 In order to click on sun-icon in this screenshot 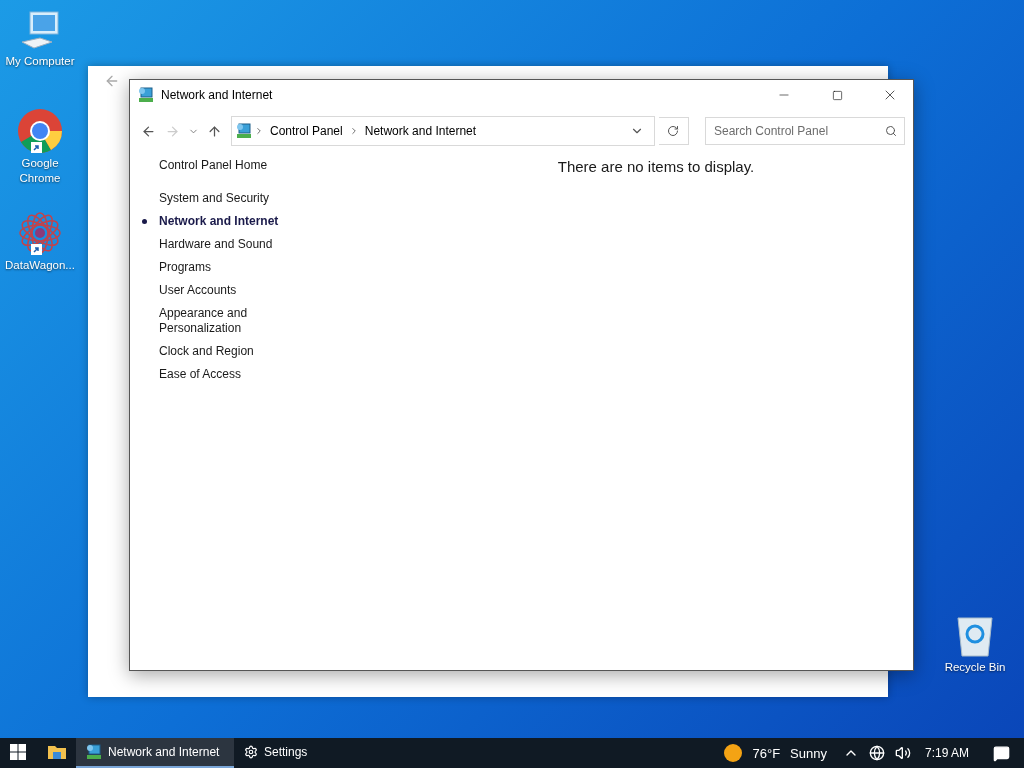, I will do `click(733, 753)`.